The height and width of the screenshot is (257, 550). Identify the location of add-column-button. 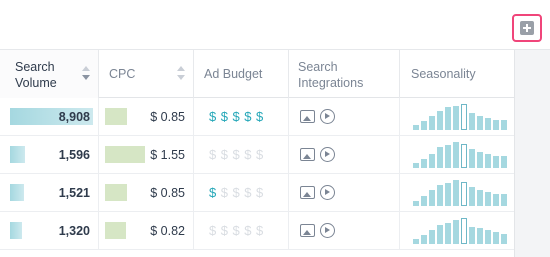
(527, 28).